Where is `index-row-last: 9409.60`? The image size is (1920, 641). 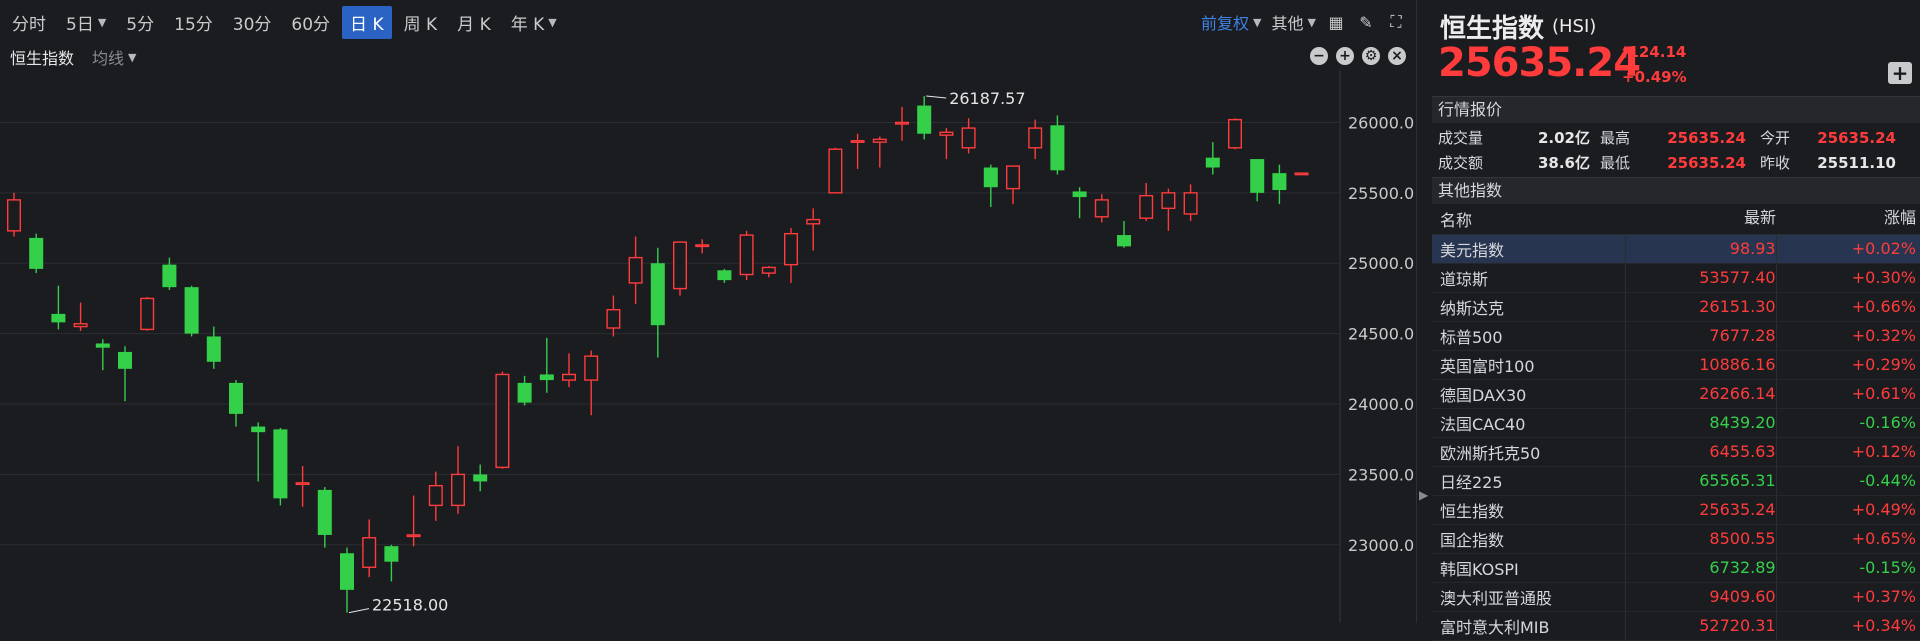 index-row-last: 9409.60 is located at coordinates (1700, 597).